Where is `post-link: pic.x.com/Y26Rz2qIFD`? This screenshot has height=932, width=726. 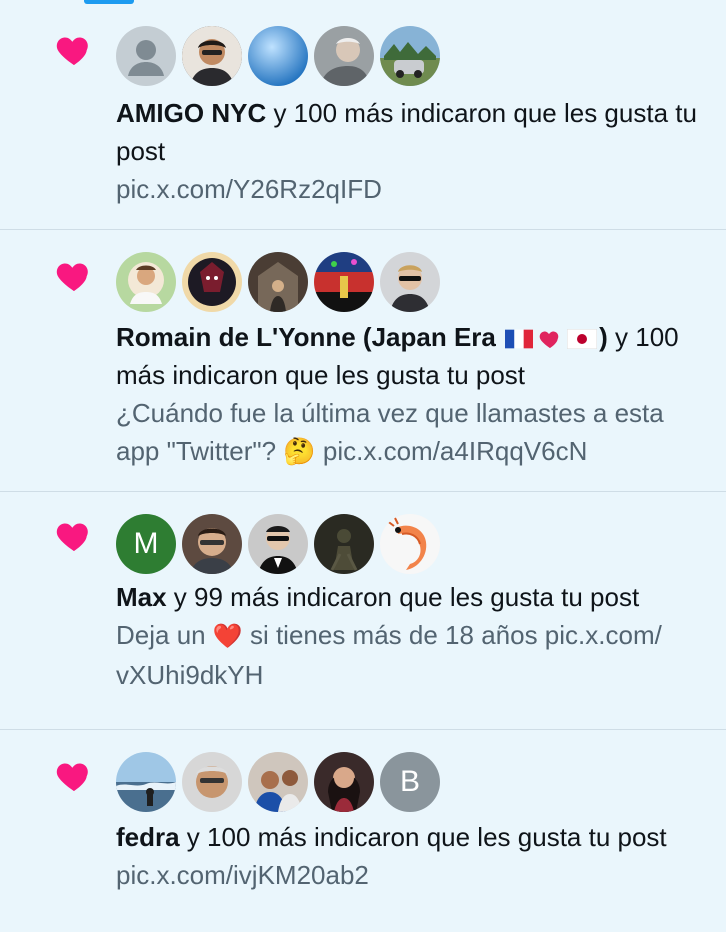 post-link: pic.x.com/Y26Rz2qIFD is located at coordinates (414, 189).